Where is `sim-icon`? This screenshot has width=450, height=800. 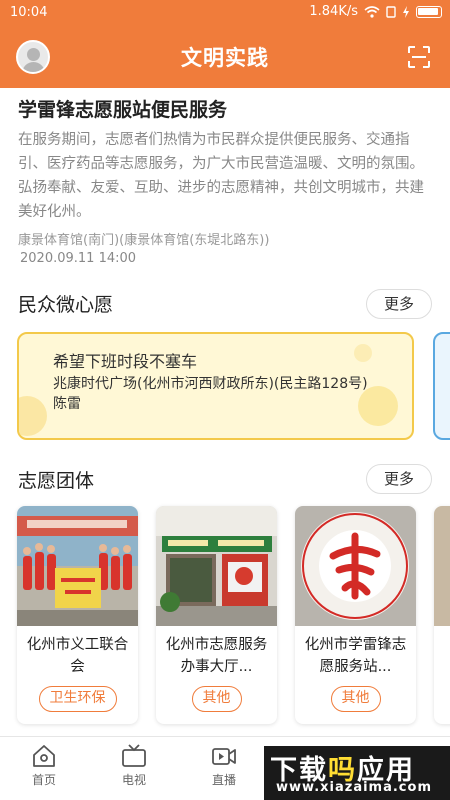 sim-icon is located at coordinates (391, 11).